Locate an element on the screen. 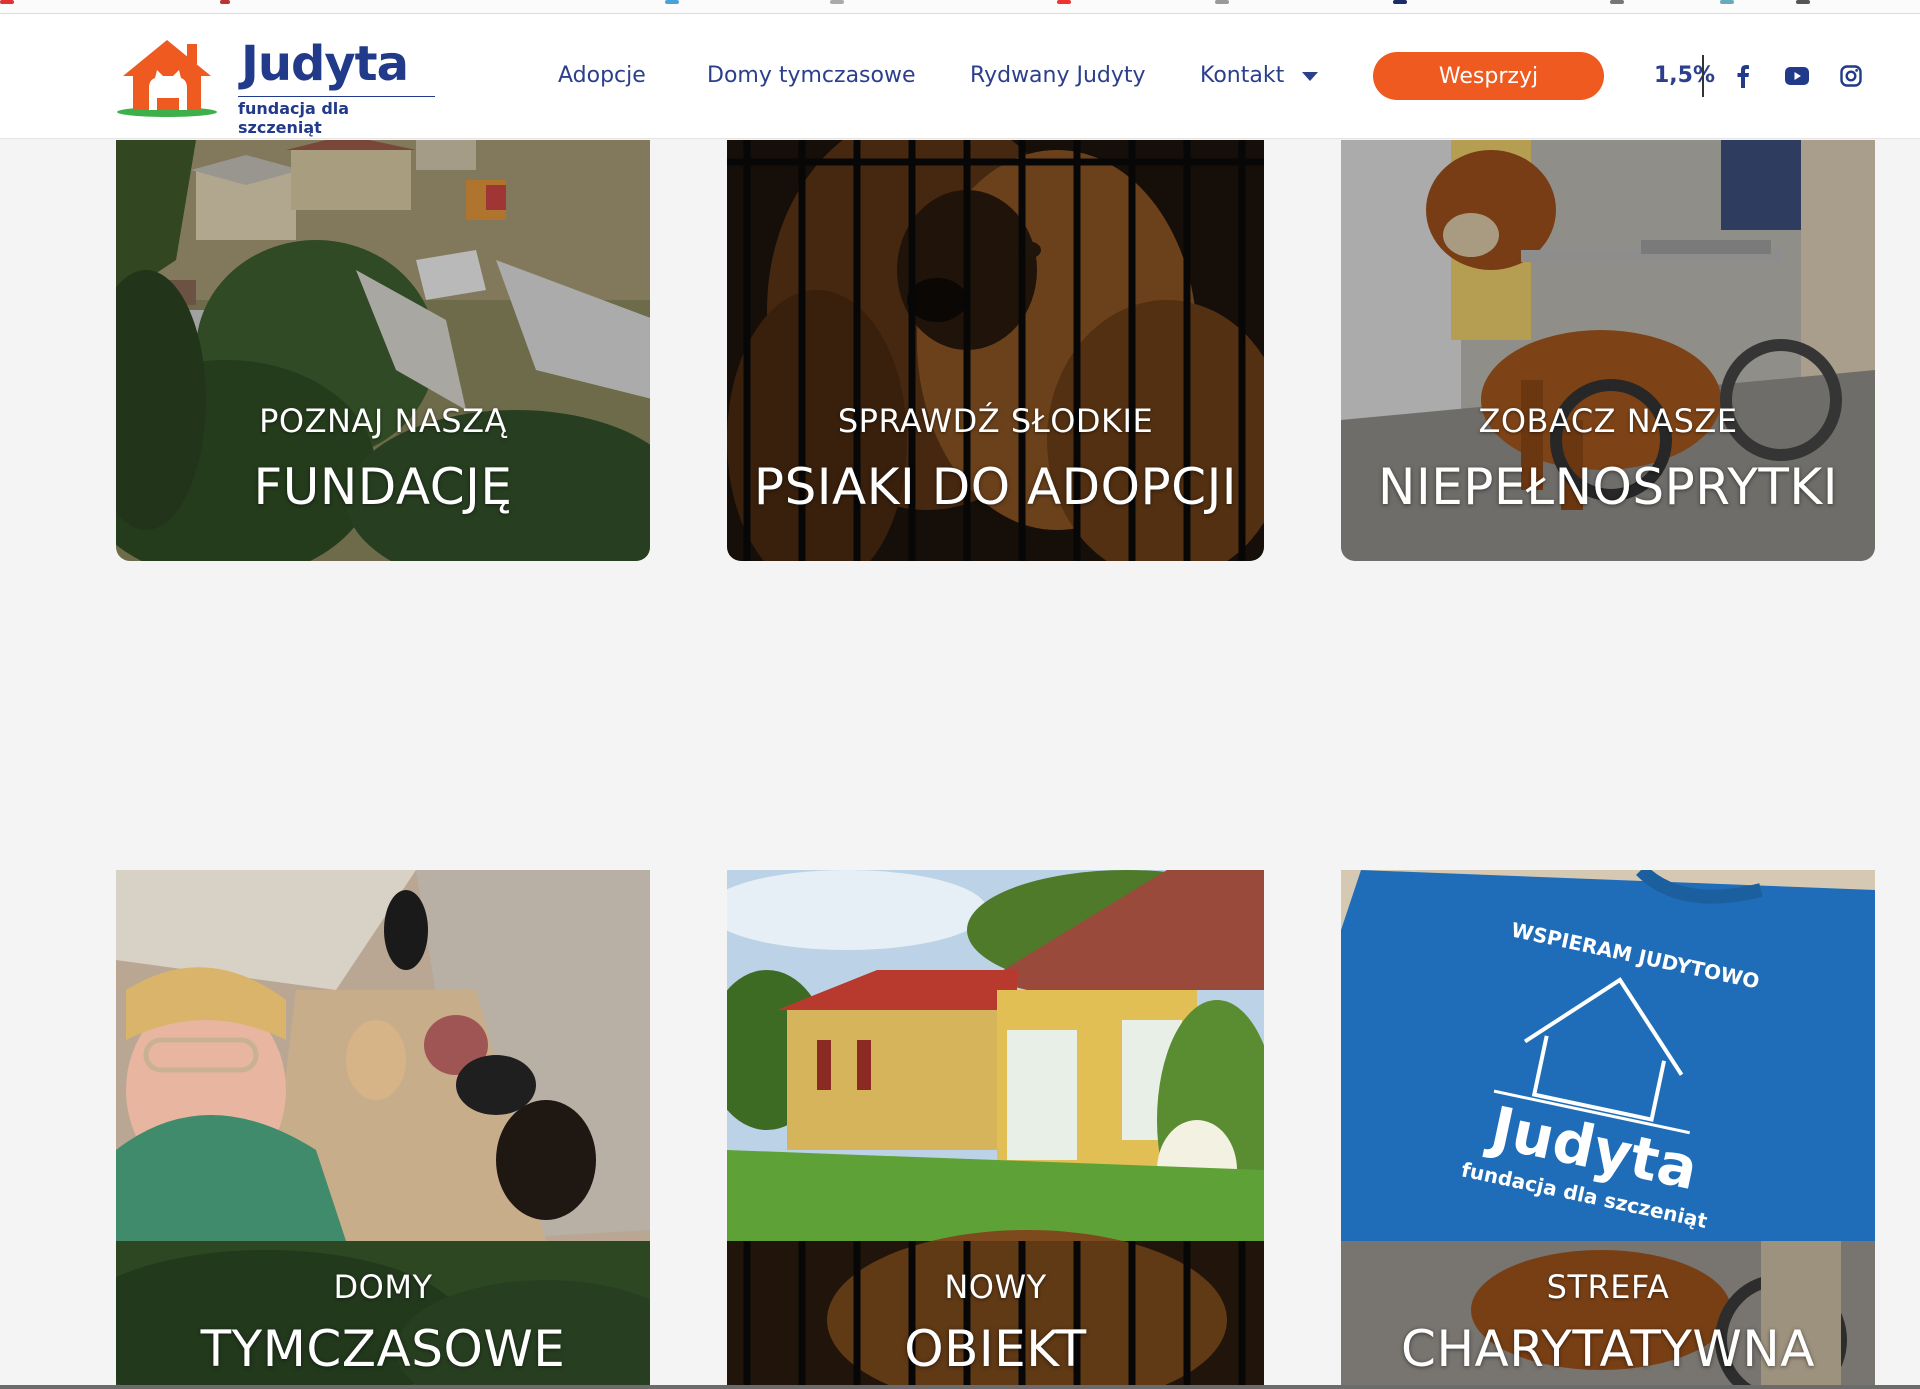 This screenshot has width=1920, height=1389. support-button: Wesprzyj is located at coordinates (1488, 76).